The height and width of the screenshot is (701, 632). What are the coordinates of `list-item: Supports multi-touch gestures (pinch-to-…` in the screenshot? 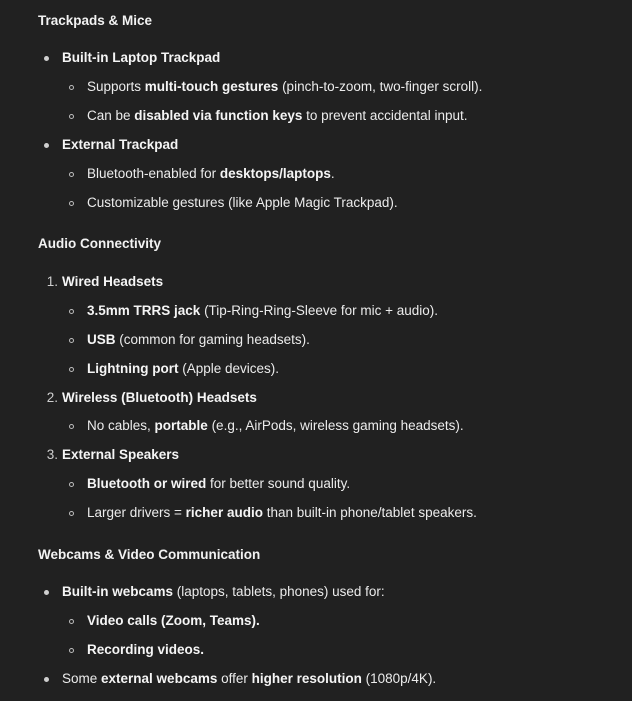 It's located at (285, 86).